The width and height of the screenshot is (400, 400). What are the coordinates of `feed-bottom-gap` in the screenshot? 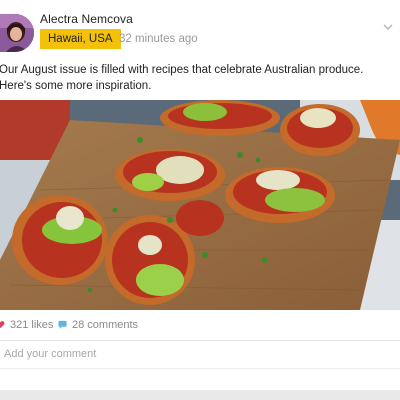 It's located at (200, 395).